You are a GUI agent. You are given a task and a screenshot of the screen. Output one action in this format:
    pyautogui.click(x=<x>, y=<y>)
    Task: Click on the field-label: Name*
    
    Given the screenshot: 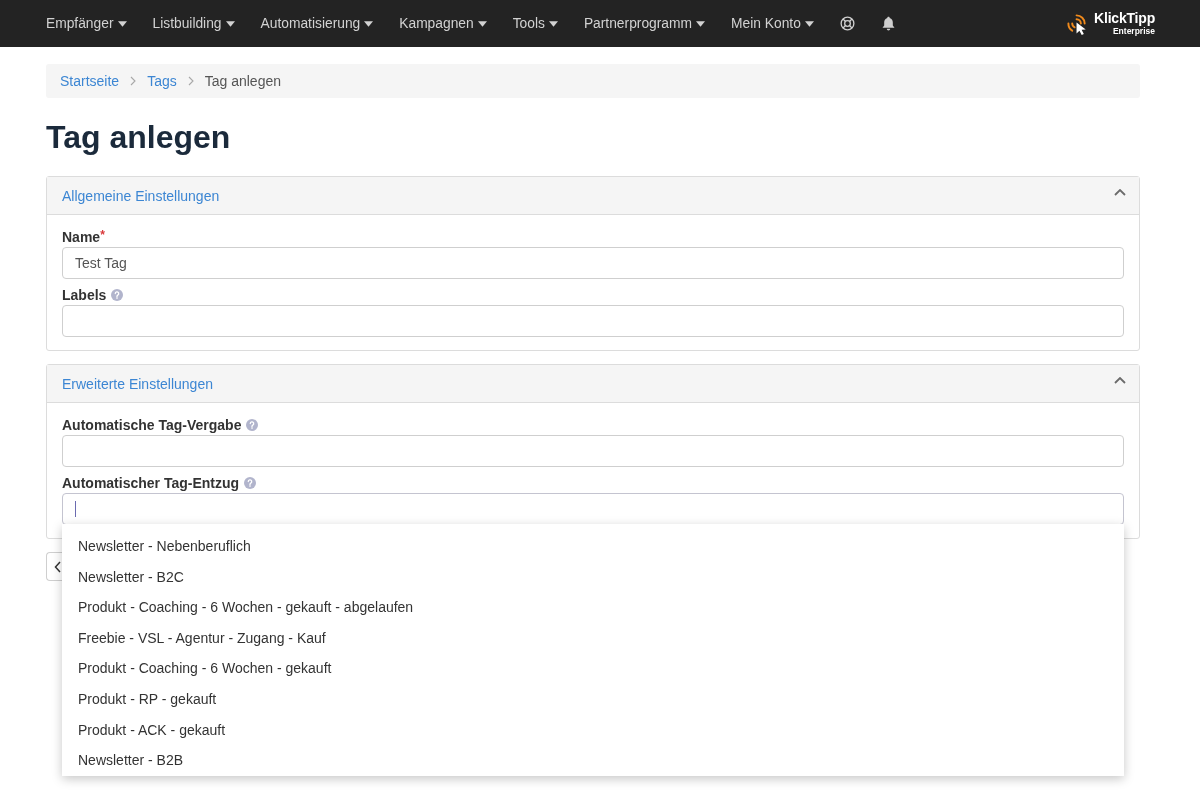 What is the action you would take?
    pyautogui.click(x=83, y=237)
    